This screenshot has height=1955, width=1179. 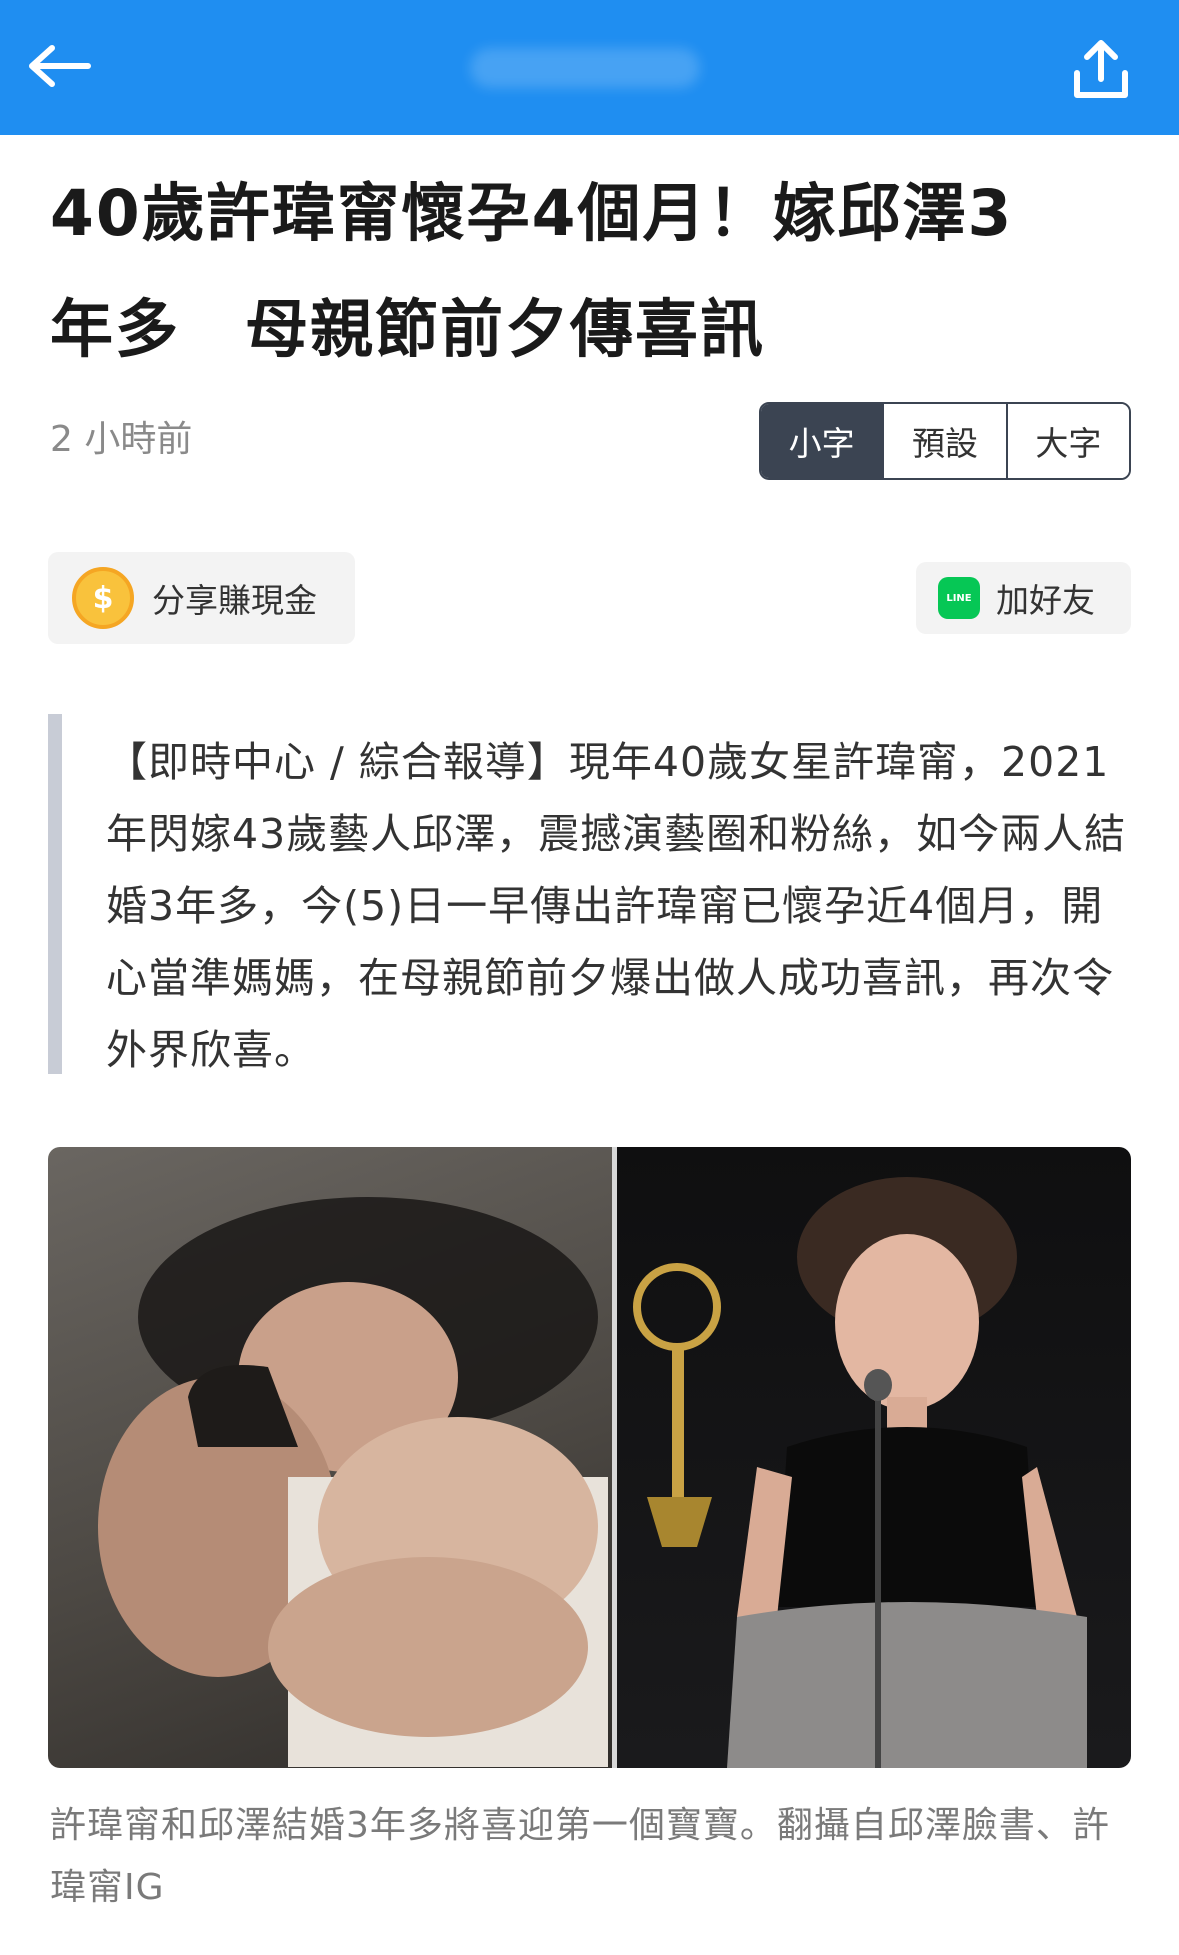 What do you see at coordinates (234, 600) in the screenshot?
I see `share-earn-label: 分享賺現金` at bounding box center [234, 600].